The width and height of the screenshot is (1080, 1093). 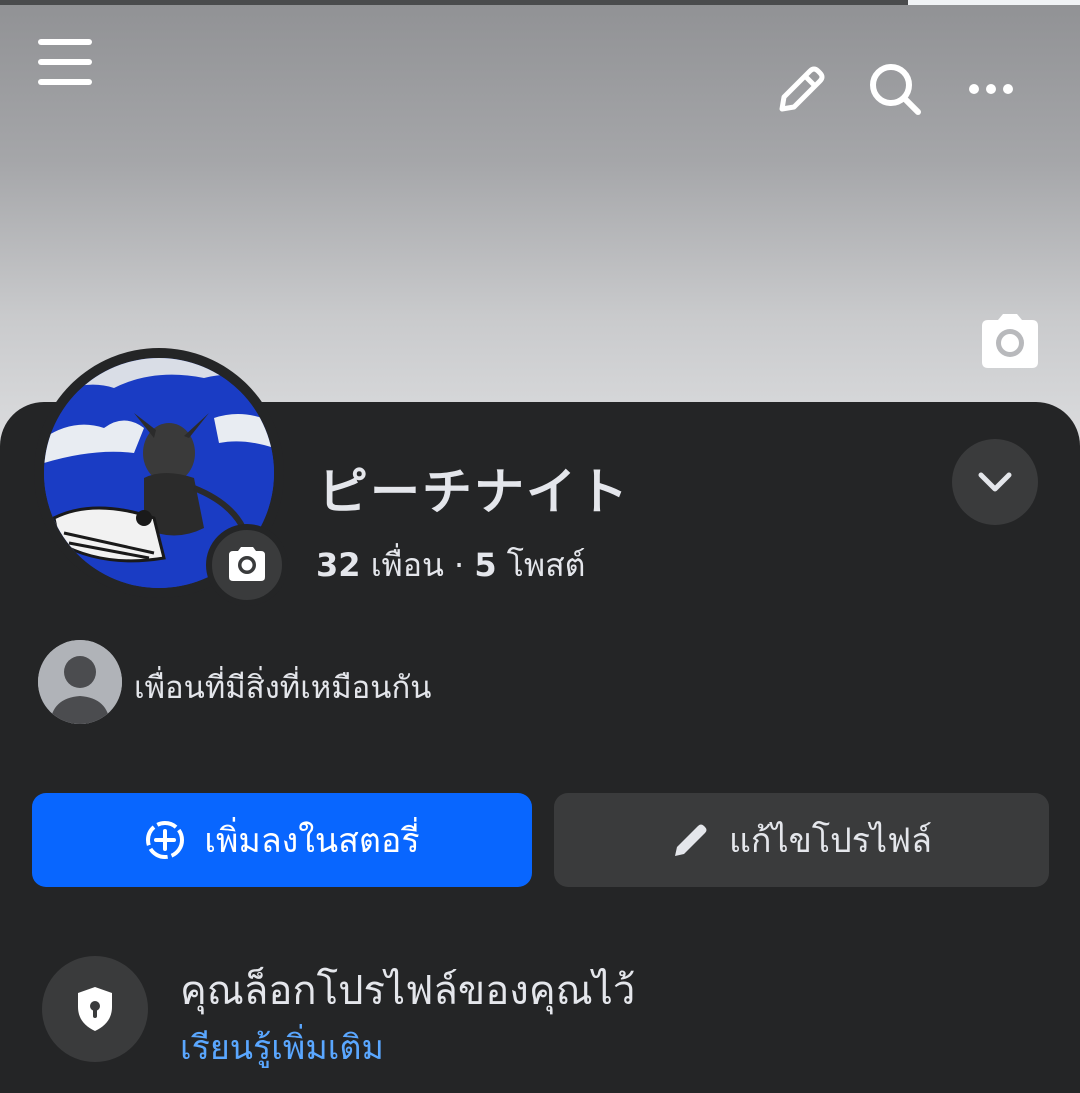 What do you see at coordinates (282, 687) in the screenshot?
I see `mutual-interests-text: เพื่อนที่มีสิ่งที่เหมือนกัน` at bounding box center [282, 687].